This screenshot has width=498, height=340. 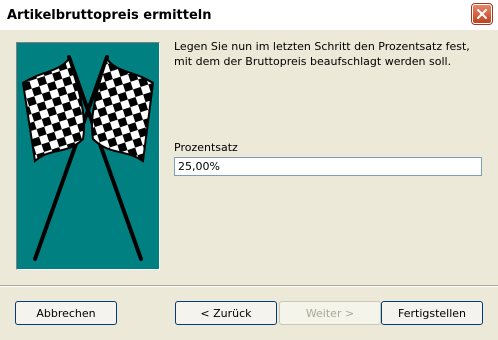 I want to click on next-button: Weiter >, so click(x=330, y=313).